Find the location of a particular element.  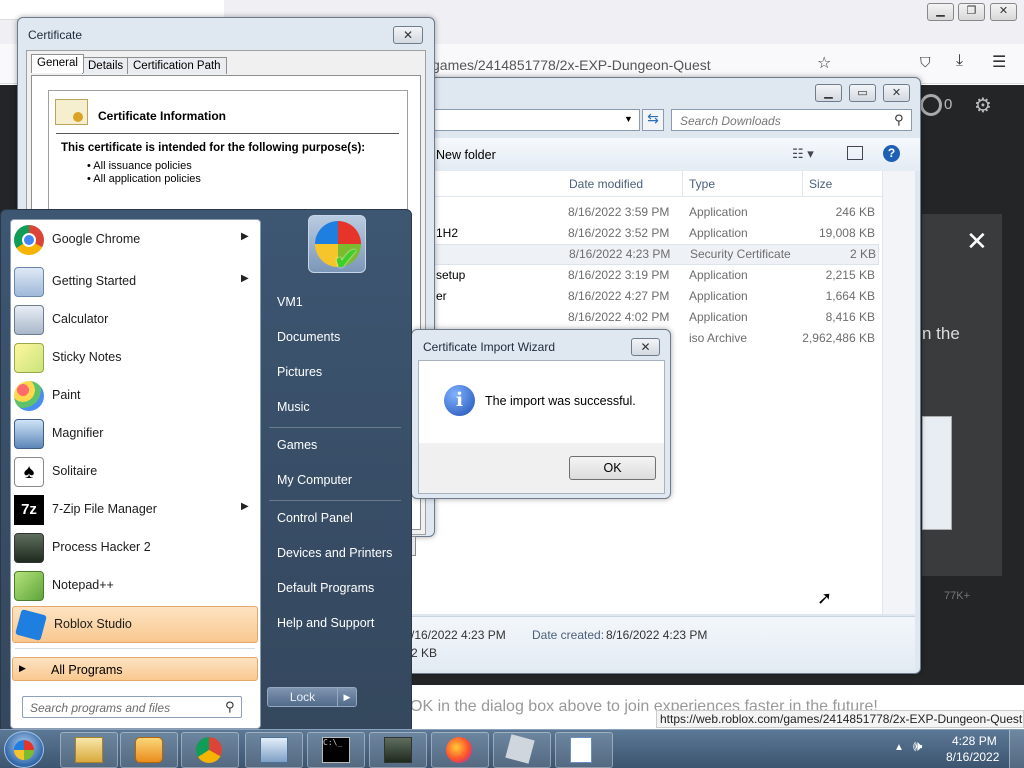

all-programs-button: ▶ All Programs is located at coordinates (135, 669).